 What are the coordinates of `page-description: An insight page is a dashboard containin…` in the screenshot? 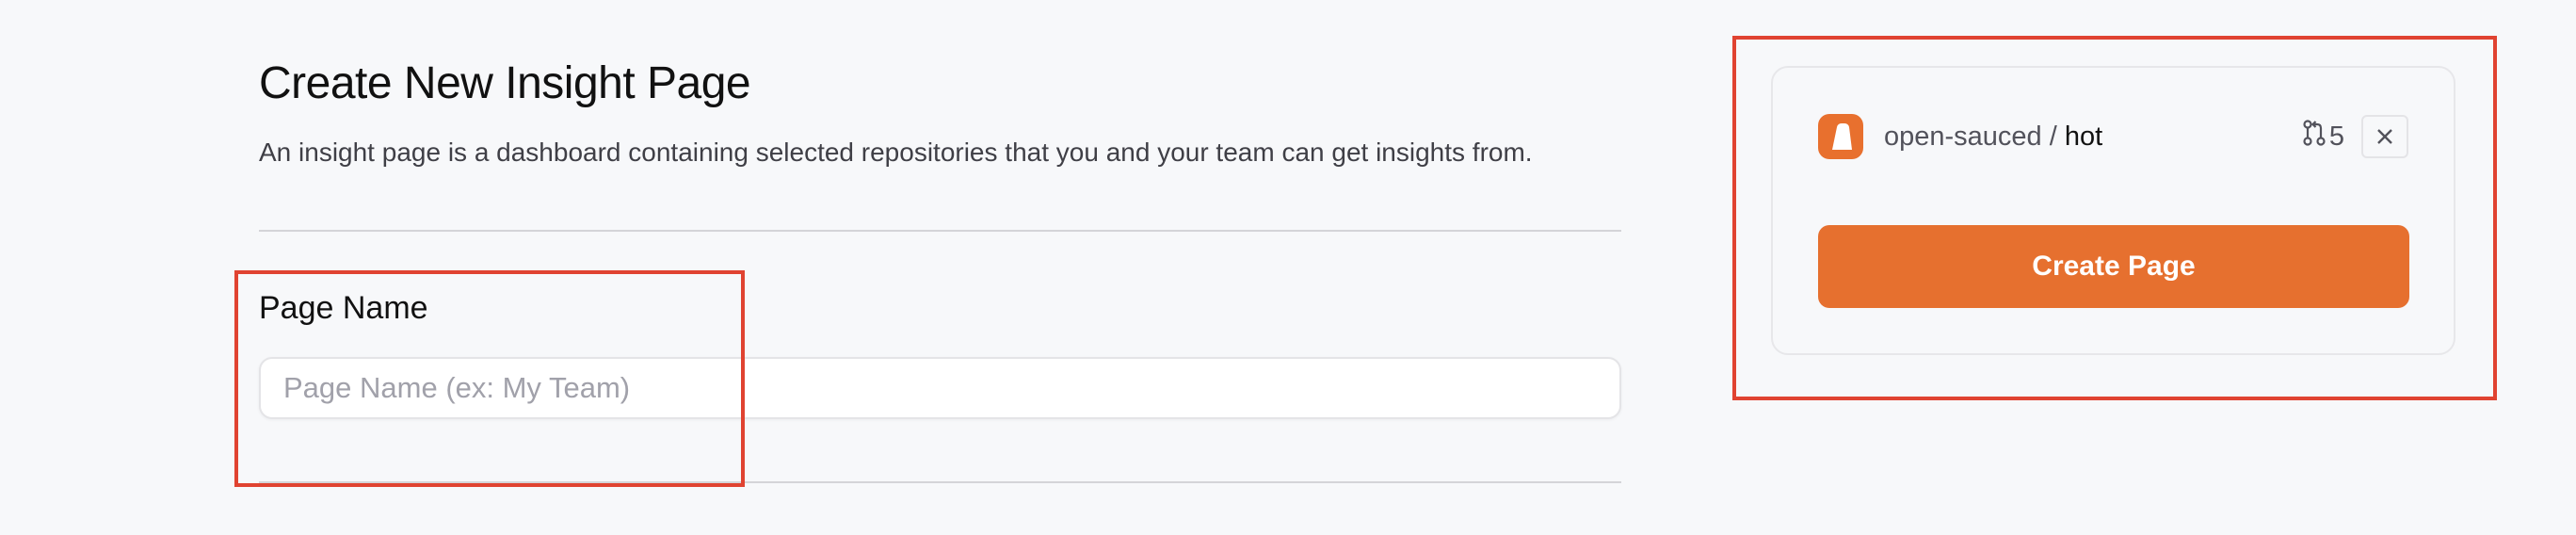 It's located at (896, 152).